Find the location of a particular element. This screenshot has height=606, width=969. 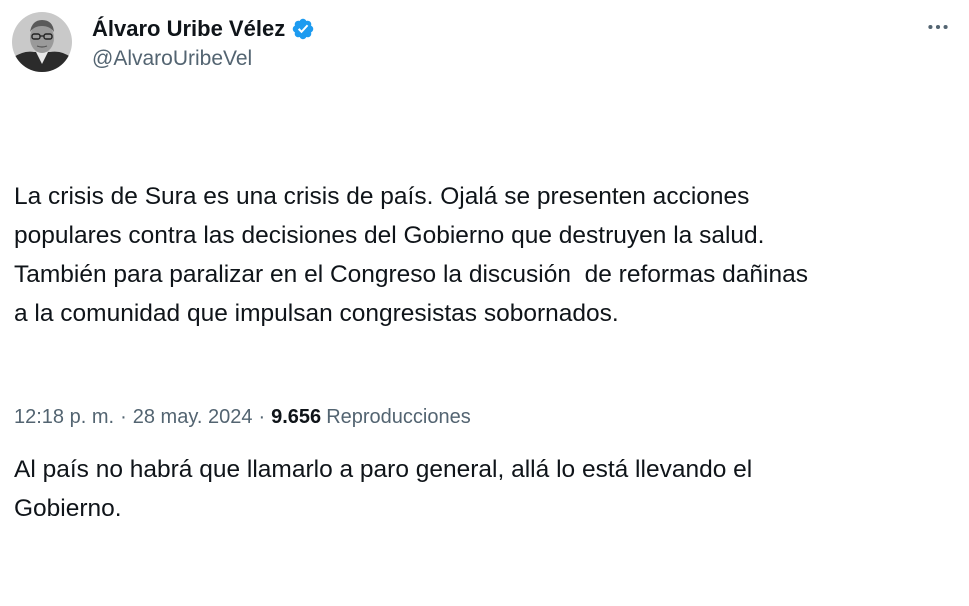

author-handle: @AlvaroUribeVel is located at coordinates (203, 59).